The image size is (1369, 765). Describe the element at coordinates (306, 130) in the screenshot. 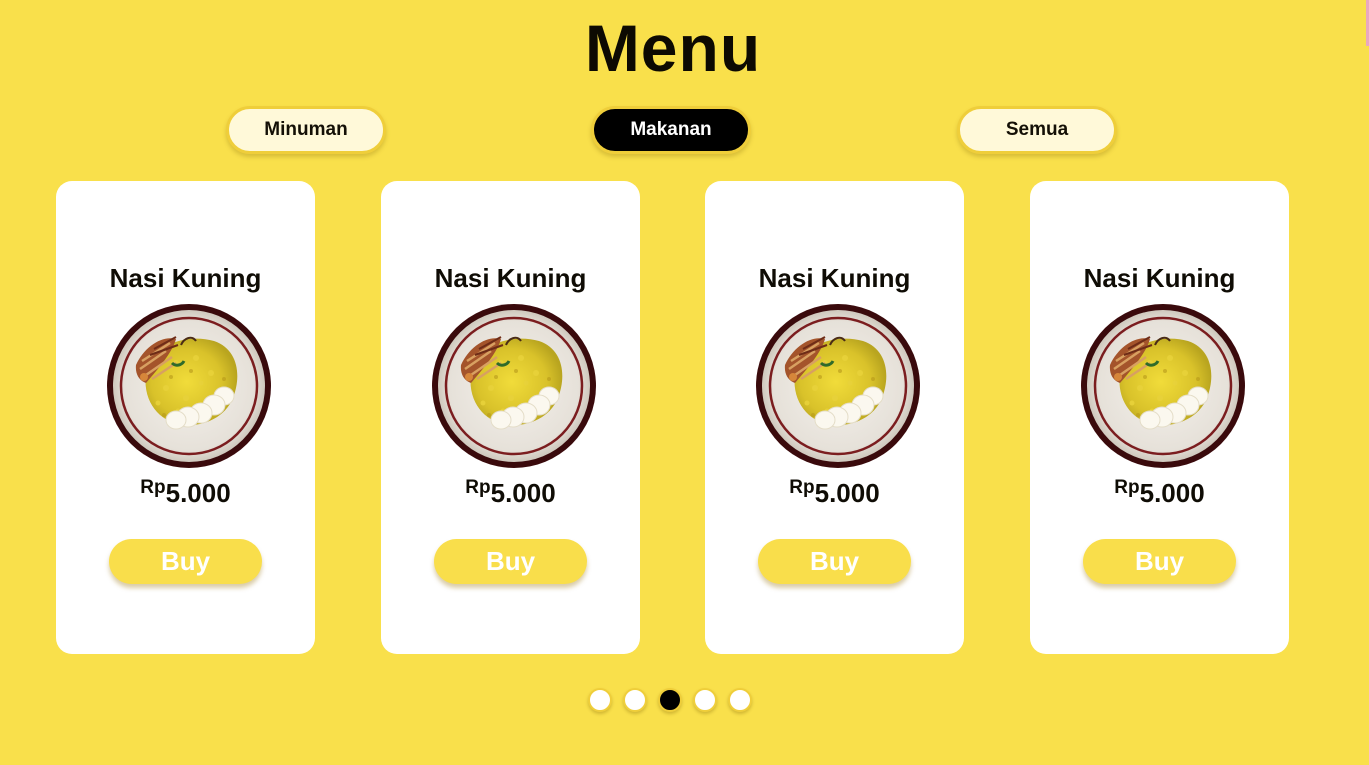

I see `tab-minuman: Minuman` at that location.